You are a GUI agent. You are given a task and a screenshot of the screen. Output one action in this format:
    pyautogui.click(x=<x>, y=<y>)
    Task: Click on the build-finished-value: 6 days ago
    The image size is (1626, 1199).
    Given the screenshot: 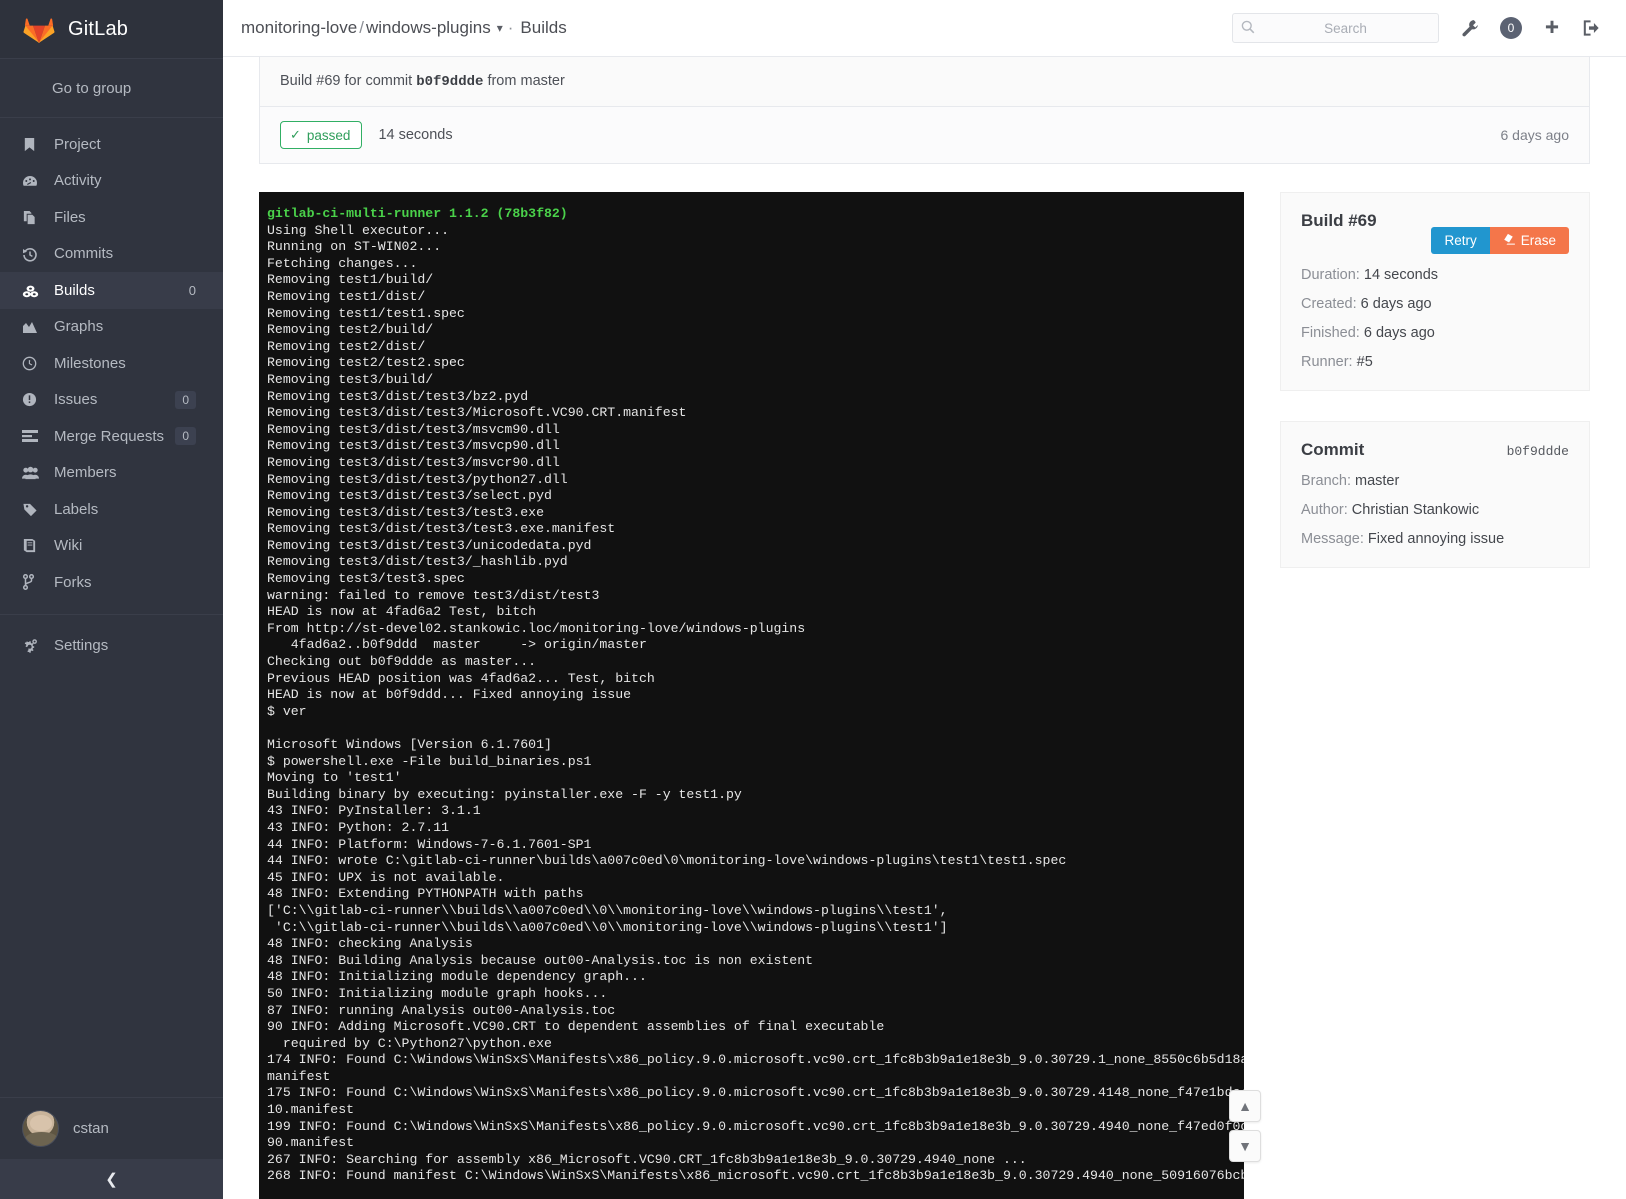 What is the action you would take?
    pyautogui.click(x=1399, y=333)
    